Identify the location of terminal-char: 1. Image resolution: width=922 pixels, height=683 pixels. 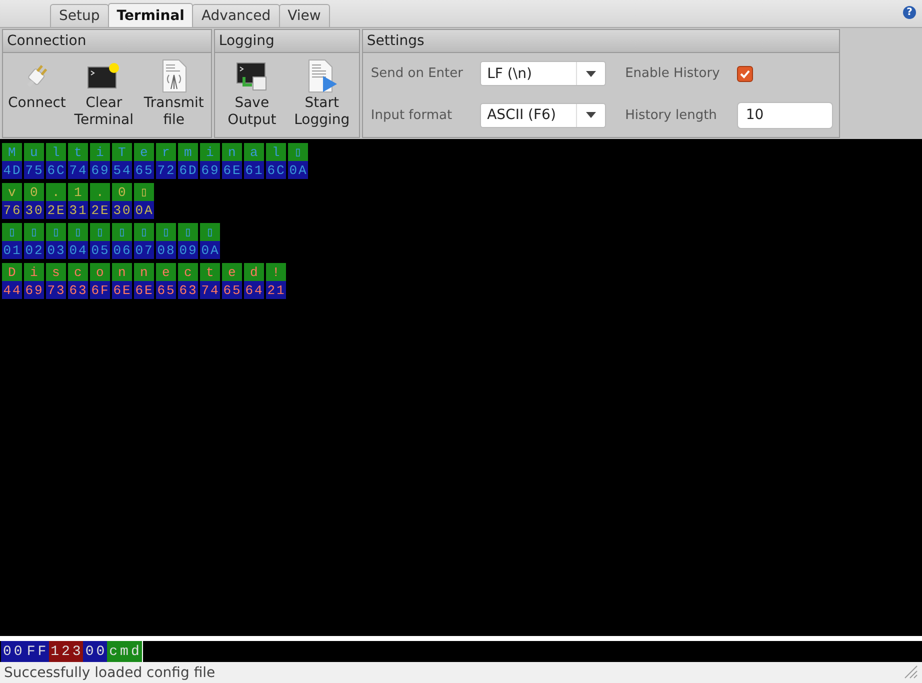
(79, 192).